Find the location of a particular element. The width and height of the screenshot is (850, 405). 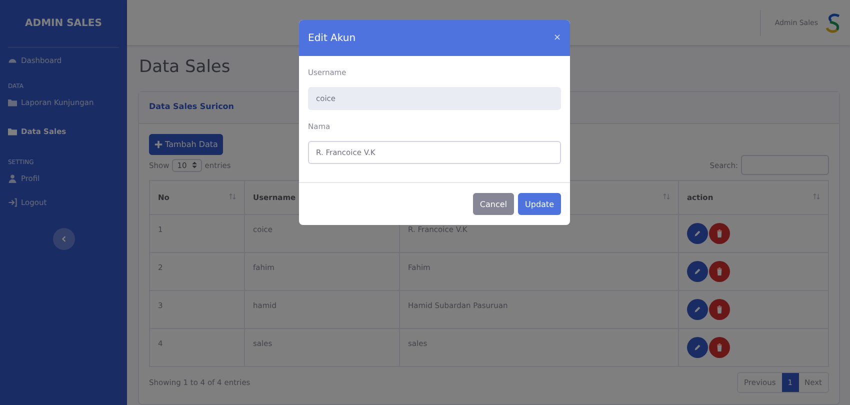

updown-caret-icon is located at coordinates (194, 165).